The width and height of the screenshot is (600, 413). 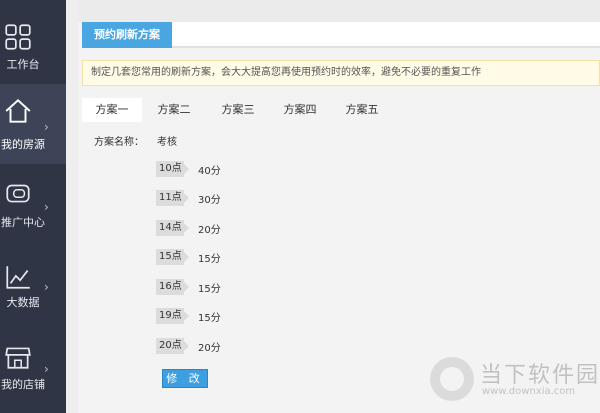 What do you see at coordinates (452, 379) in the screenshot?
I see `watermark-logo-icon` at bounding box center [452, 379].